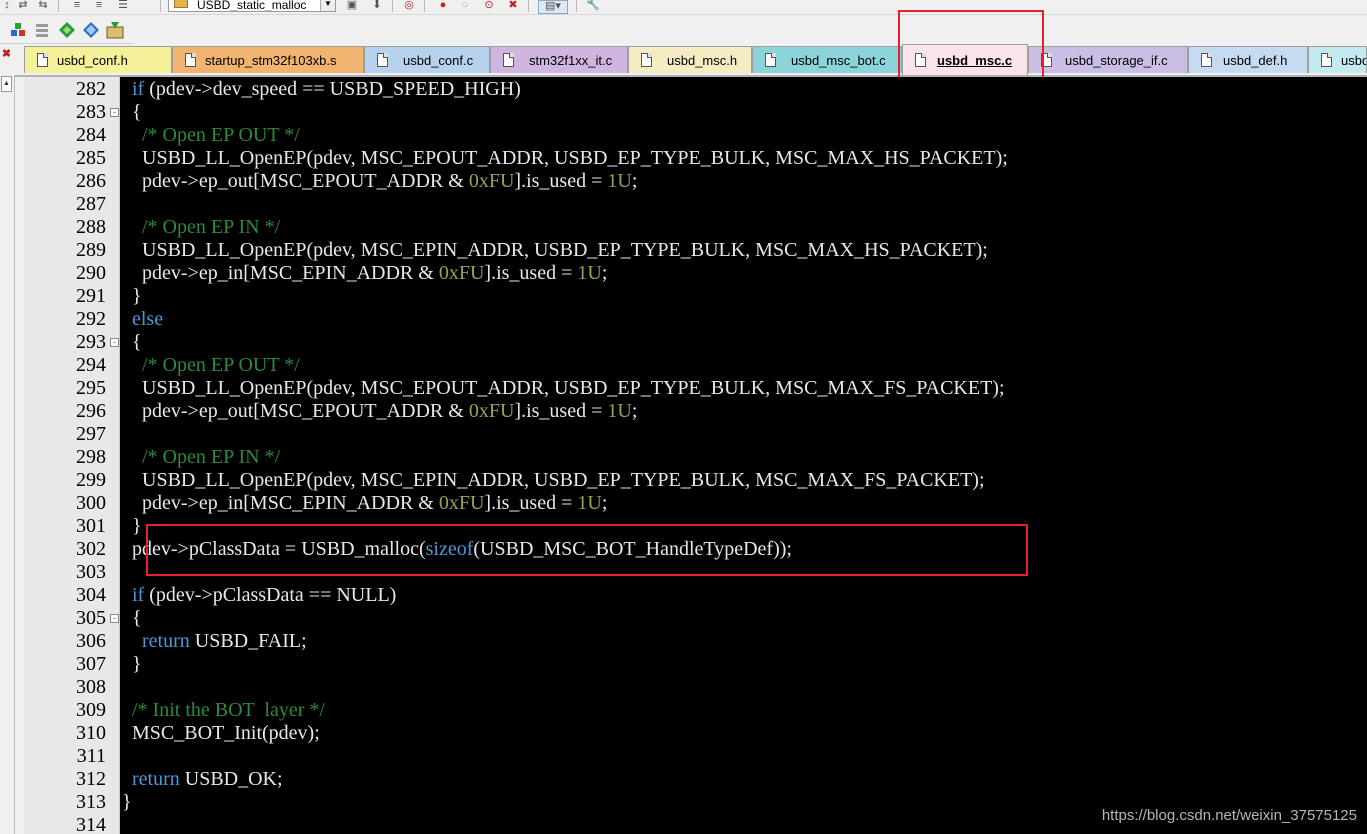 This screenshot has height=834, width=1367. Describe the element at coordinates (270, 595) in the screenshot. I see `code-token: (pdev->pClassData == NULL)` at that location.